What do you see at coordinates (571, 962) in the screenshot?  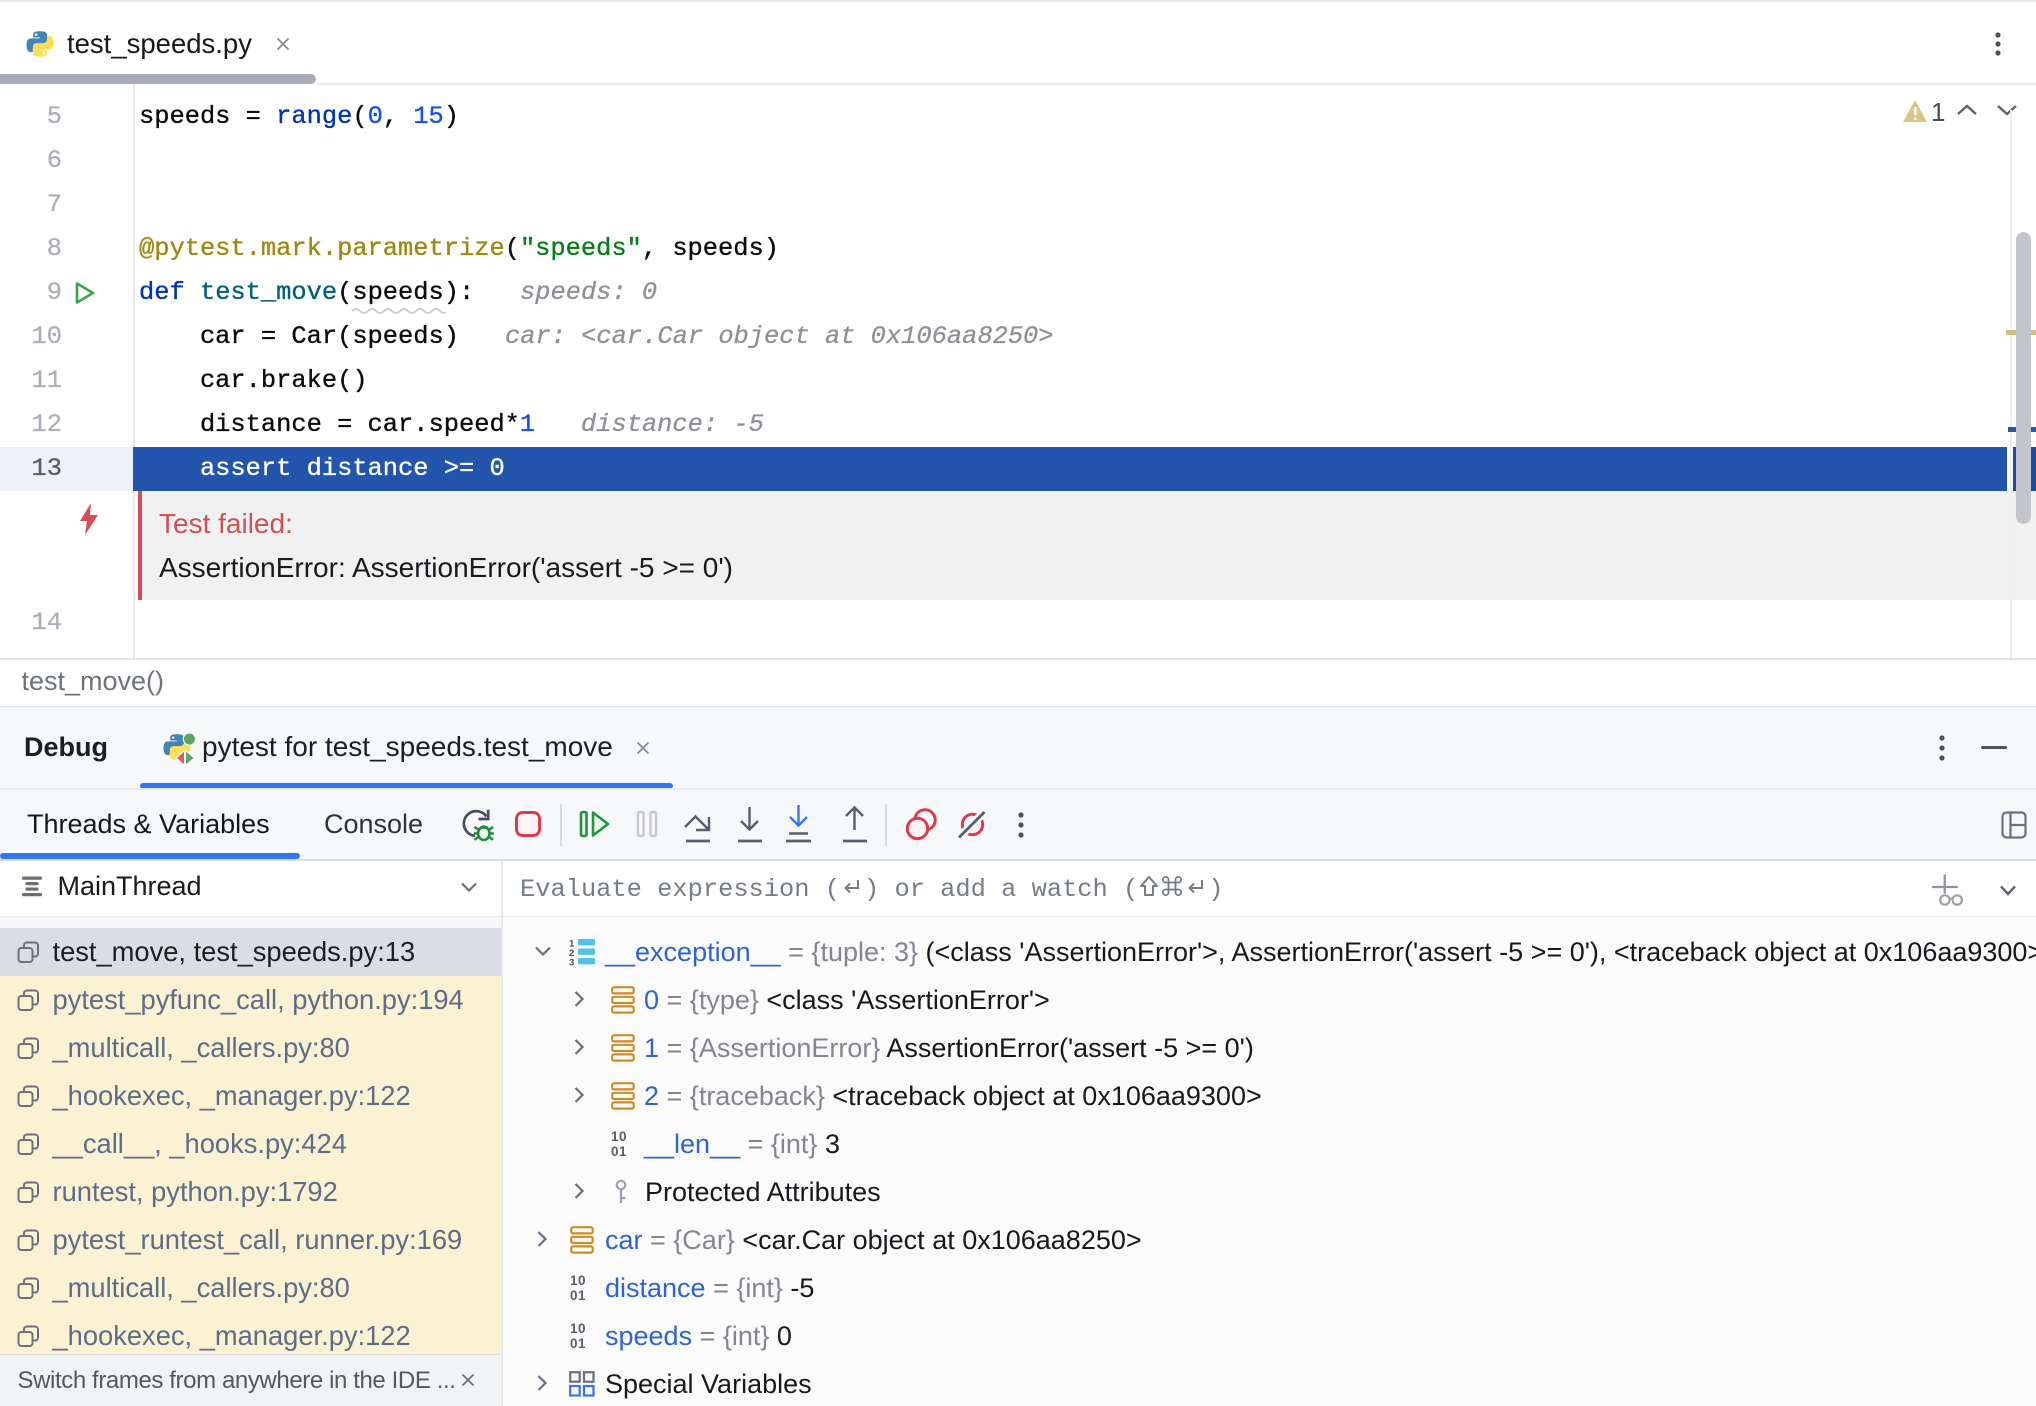 I see `svg-text: 3` at bounding box center [571, 962].